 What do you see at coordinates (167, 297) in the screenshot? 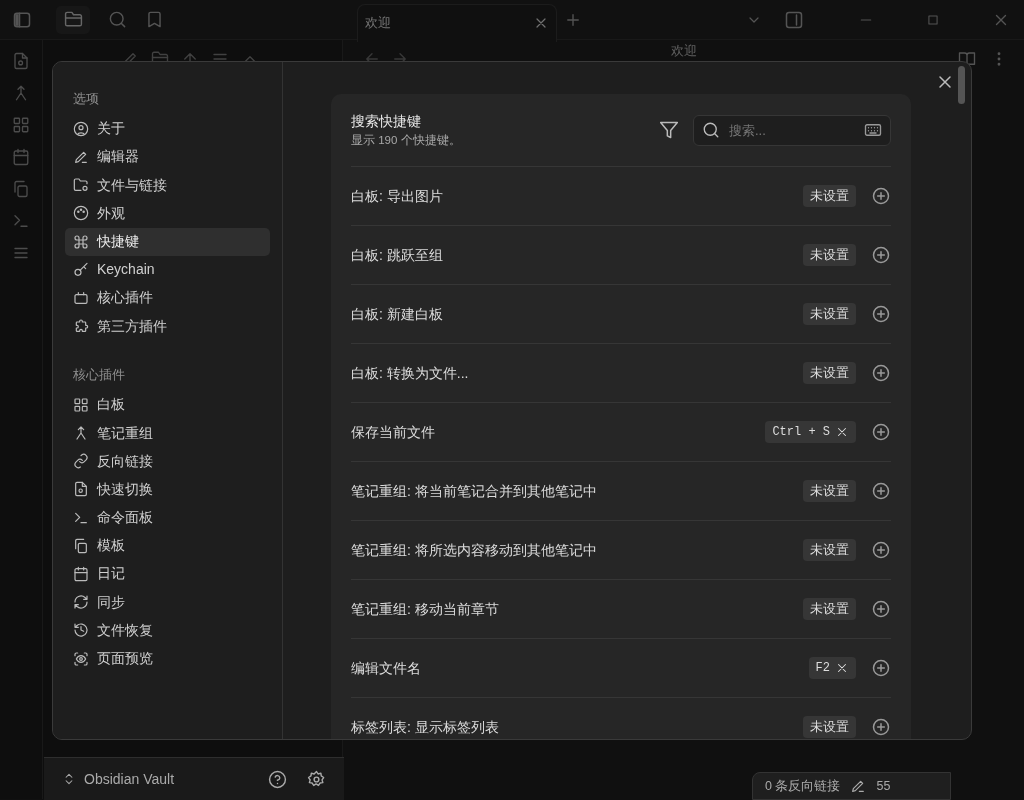
I see `settings-nav-item: 核心插件` at bounding box center [167, 297].